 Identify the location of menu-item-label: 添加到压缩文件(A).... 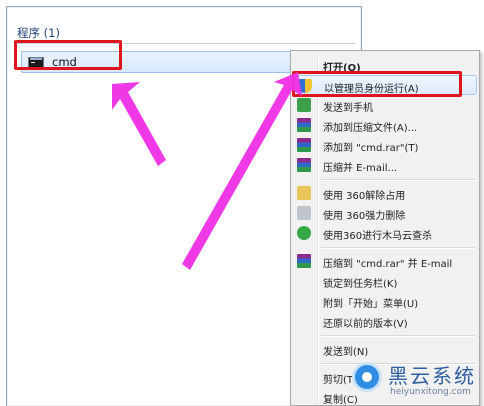
(370, 128).